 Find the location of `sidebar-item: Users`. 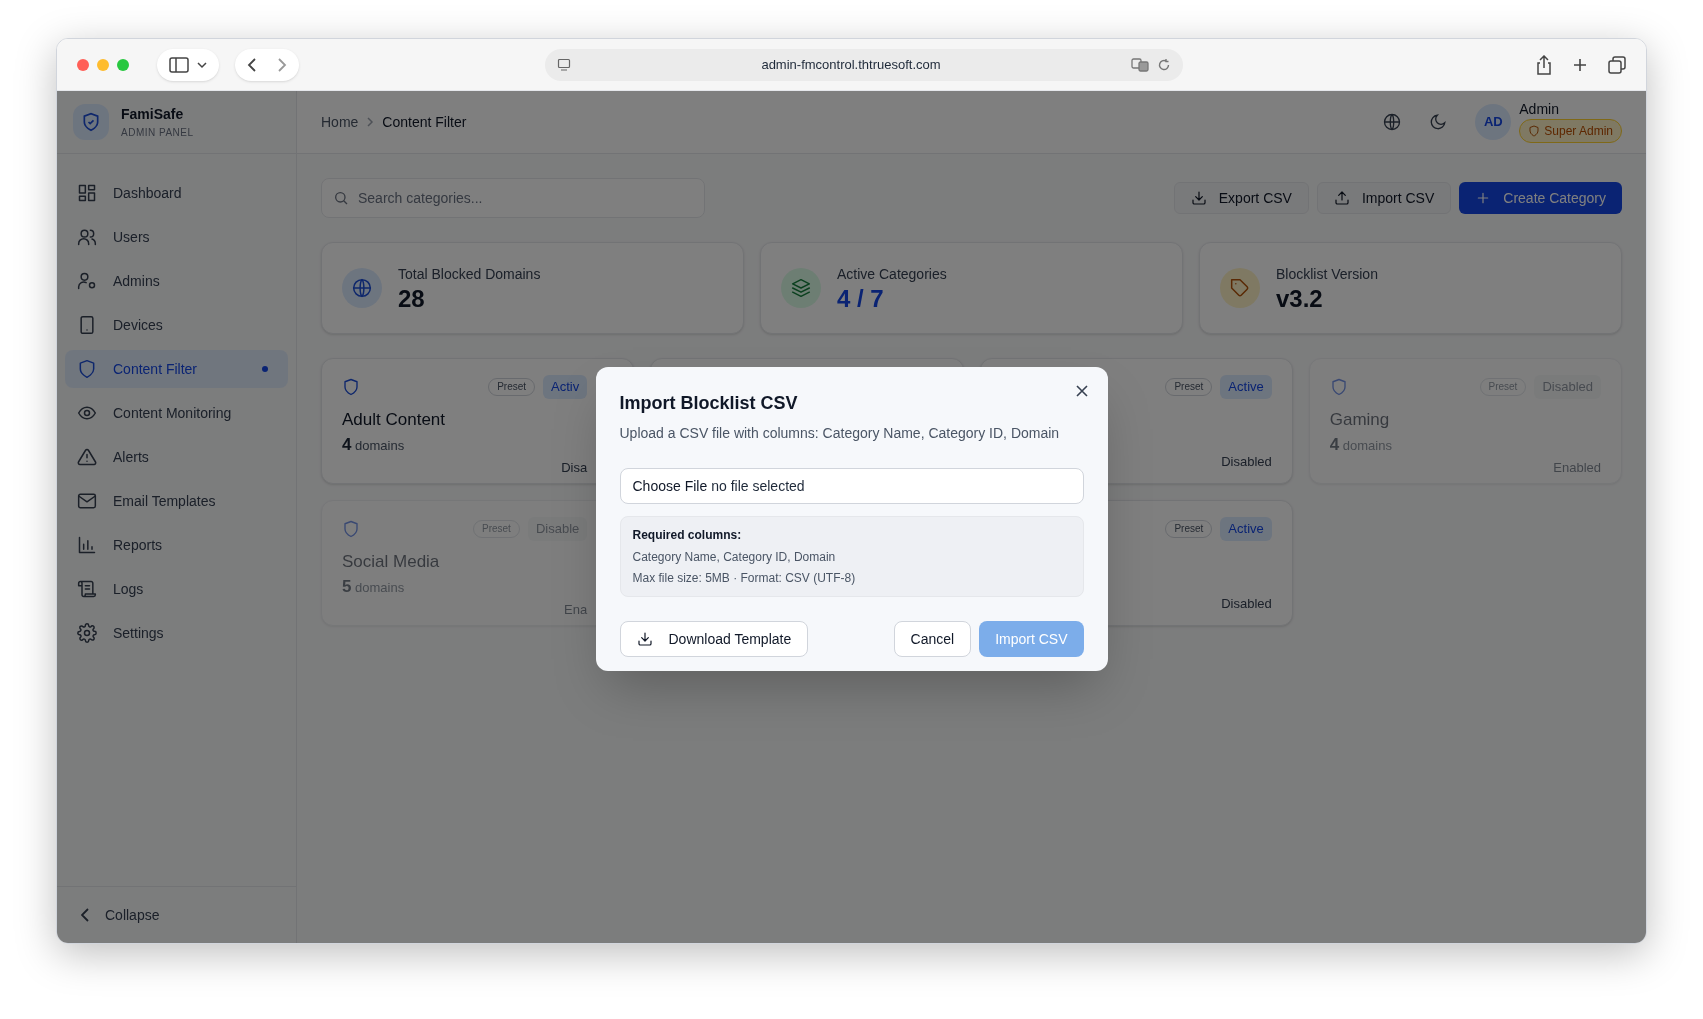

sidebar-item: Users is located at coordinates (176, 237).